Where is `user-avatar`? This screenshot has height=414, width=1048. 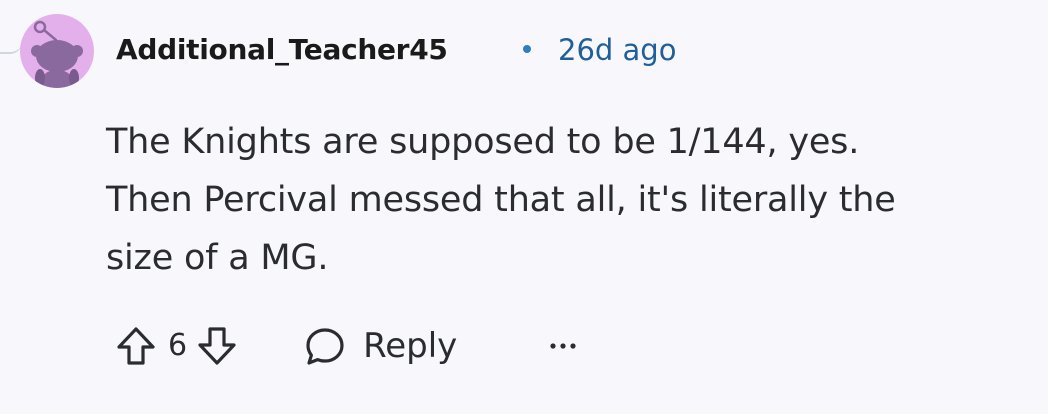
user-avatar is located at coordinates (57, 51).